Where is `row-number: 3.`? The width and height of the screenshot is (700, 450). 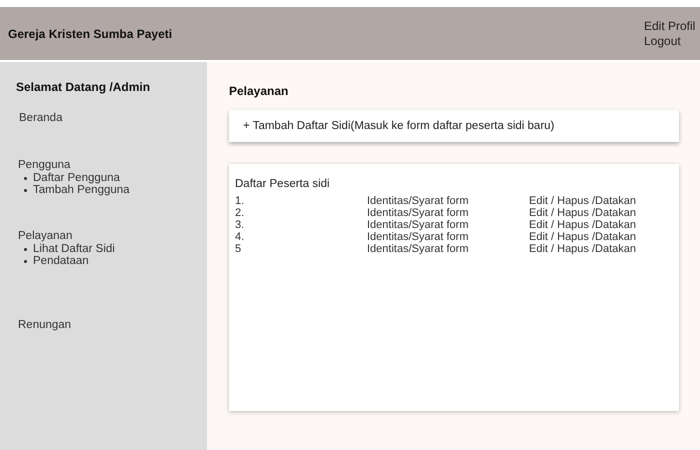
row-number: 3. is located at coordinates (240, 225).